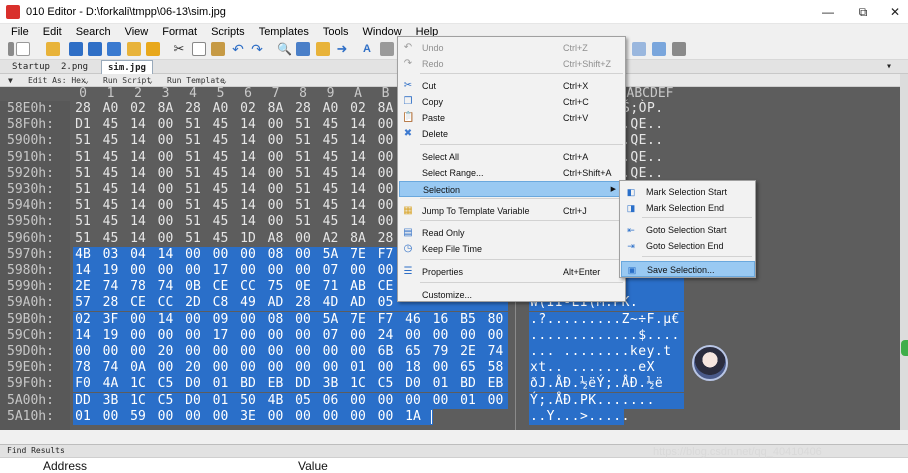 The height and width of the screenshot is (473, 908). Describe the element at coordinates (111, 255) in the screenshot. I see `hex-byte: 03` at that location.